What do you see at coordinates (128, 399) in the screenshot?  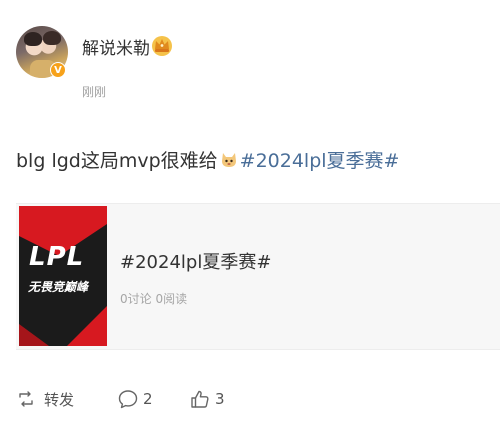 I see `comment-icon` at bounding box center [128, 399].